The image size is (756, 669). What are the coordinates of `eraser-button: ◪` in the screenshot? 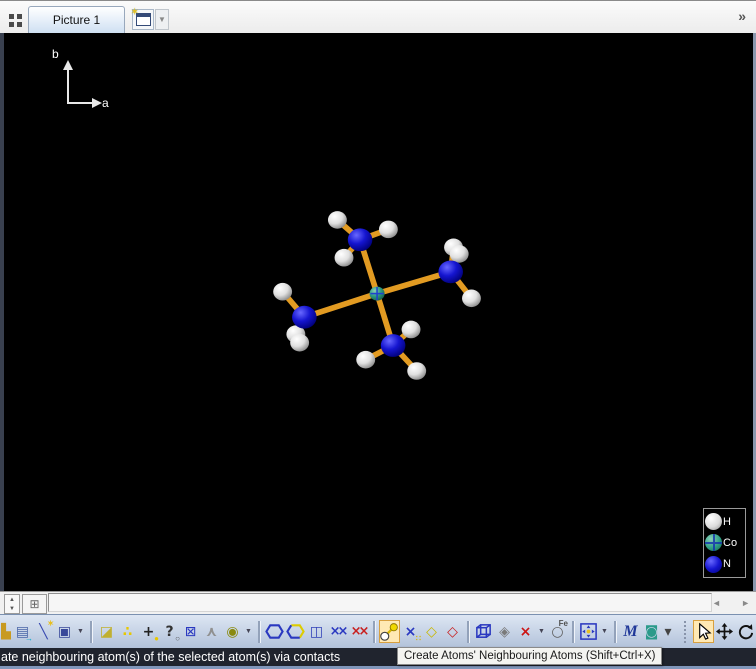 It's located at (106, 631).